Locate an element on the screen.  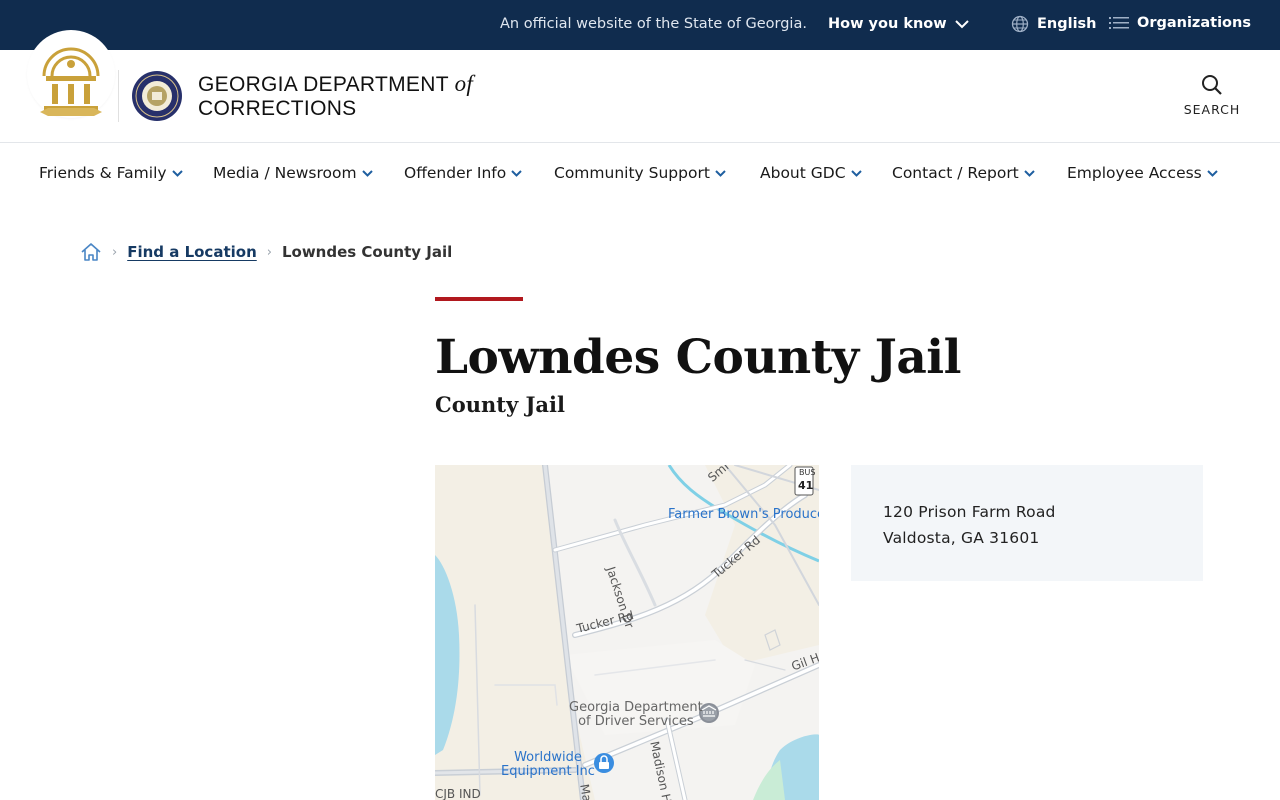
map-label-cjb: CJB IND is located at coordinates (458, 793).